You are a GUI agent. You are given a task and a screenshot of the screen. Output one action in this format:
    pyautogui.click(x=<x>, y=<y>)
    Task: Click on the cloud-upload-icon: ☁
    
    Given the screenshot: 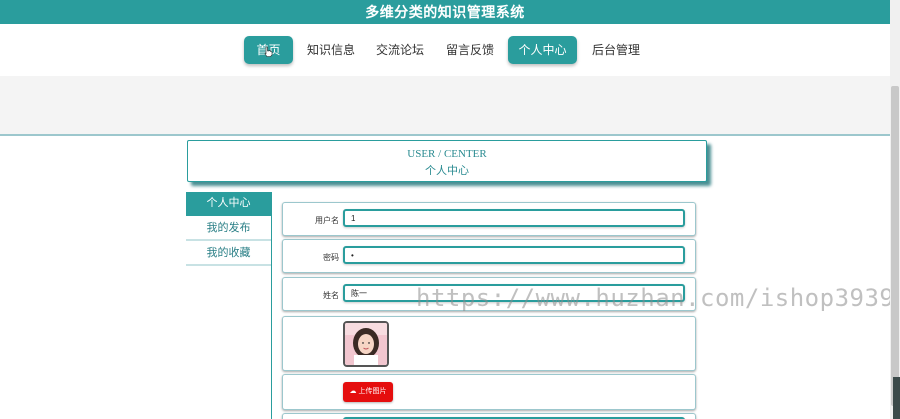 What is the action you would take?
    pyautogui.click(x=353, y=391)
    